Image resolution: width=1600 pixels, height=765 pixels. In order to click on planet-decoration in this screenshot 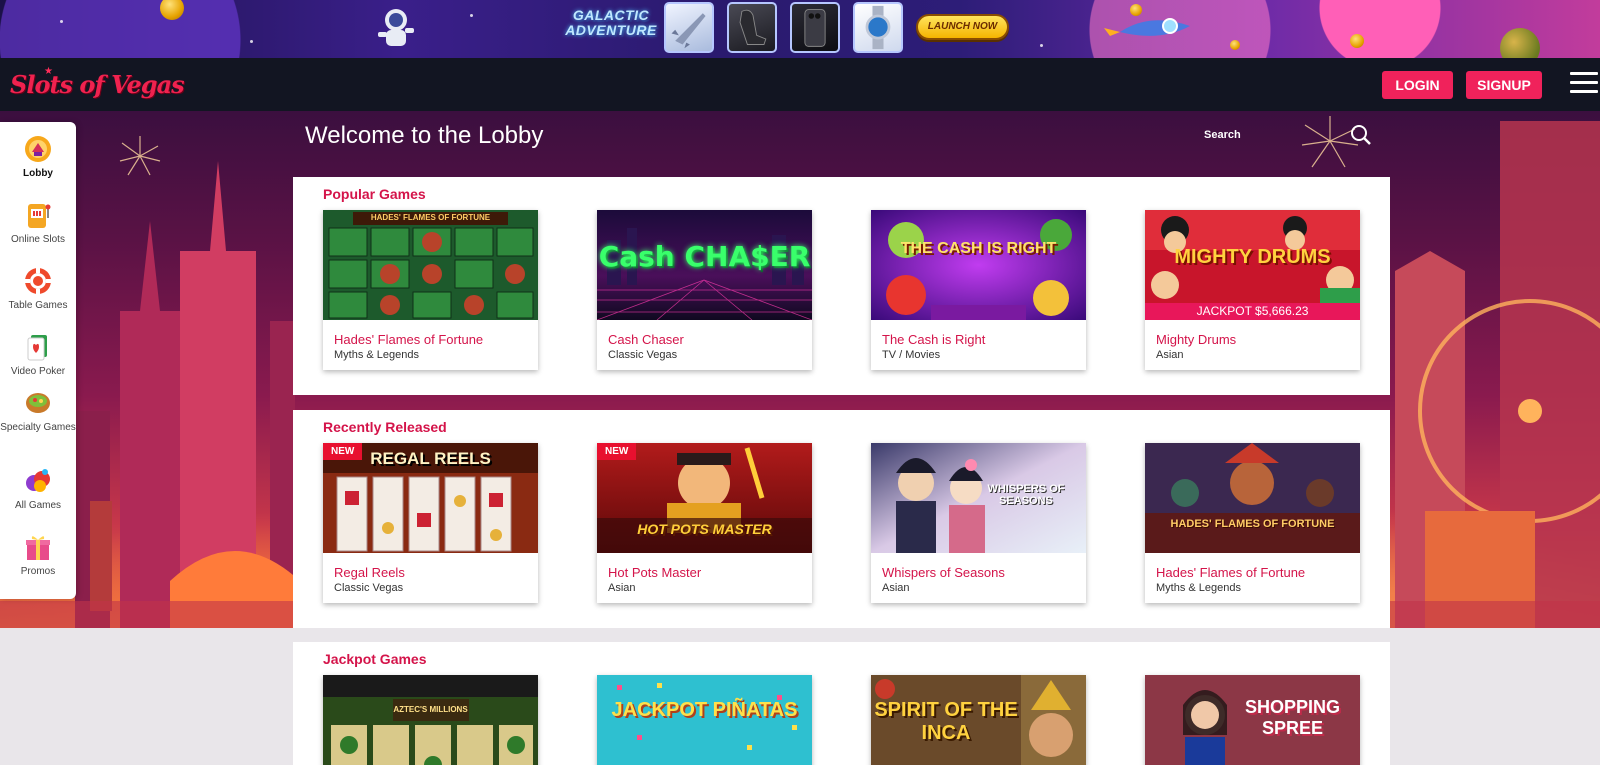, I will do `click(1520, 43)`.